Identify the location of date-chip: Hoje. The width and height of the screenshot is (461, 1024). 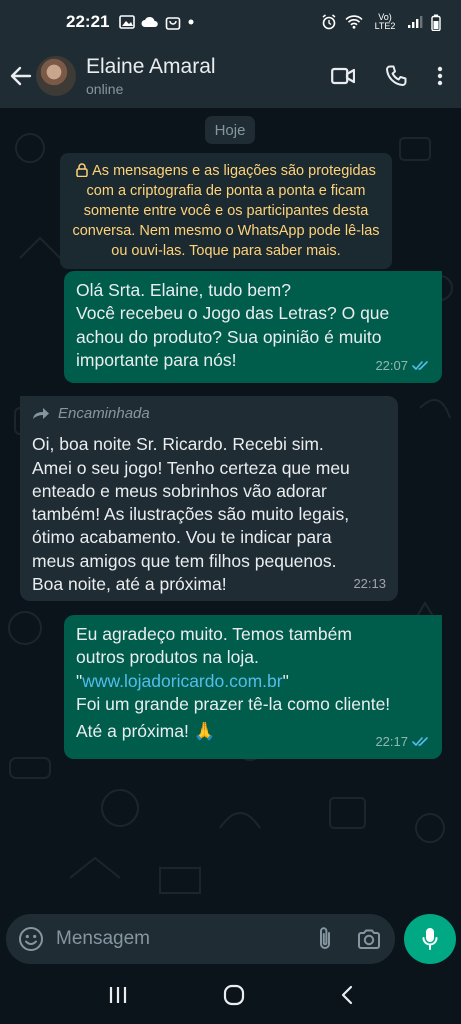
(230, 130).